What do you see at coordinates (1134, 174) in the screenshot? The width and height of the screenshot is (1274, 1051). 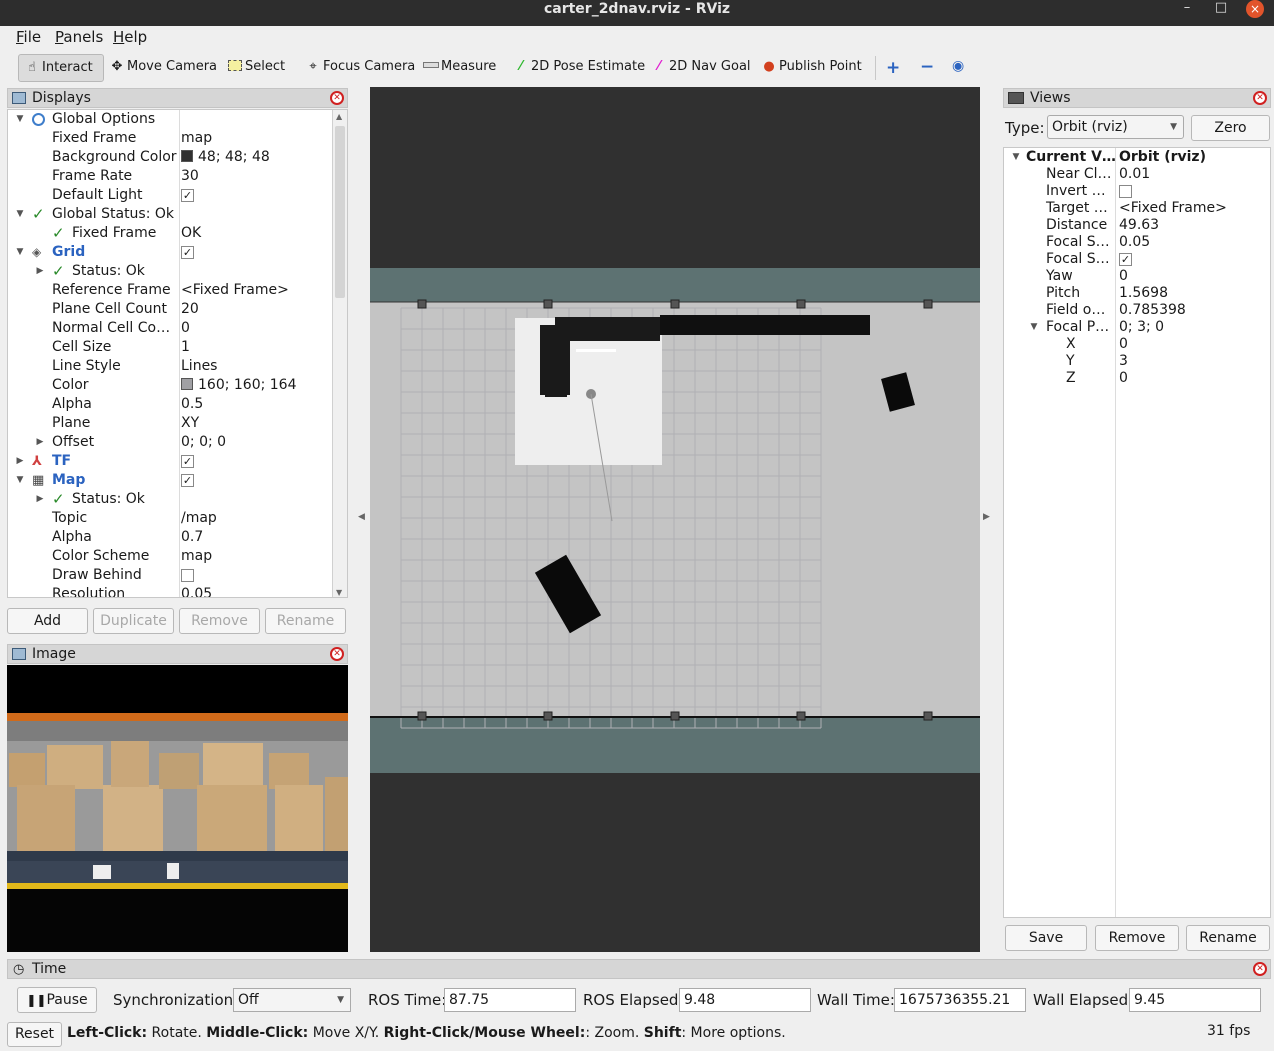 I see `view-property-value: 0.01` at bounding box center [1134, 174].